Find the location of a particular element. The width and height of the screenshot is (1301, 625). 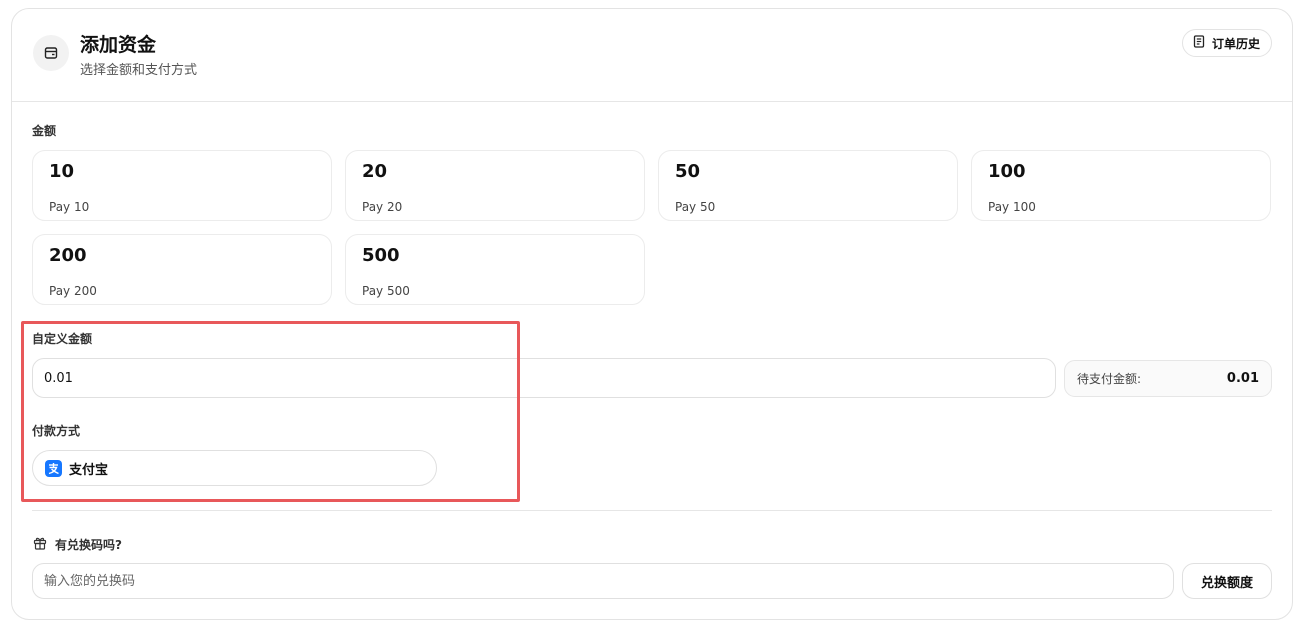

redeem-code-input is located at coordinates (603, 581).